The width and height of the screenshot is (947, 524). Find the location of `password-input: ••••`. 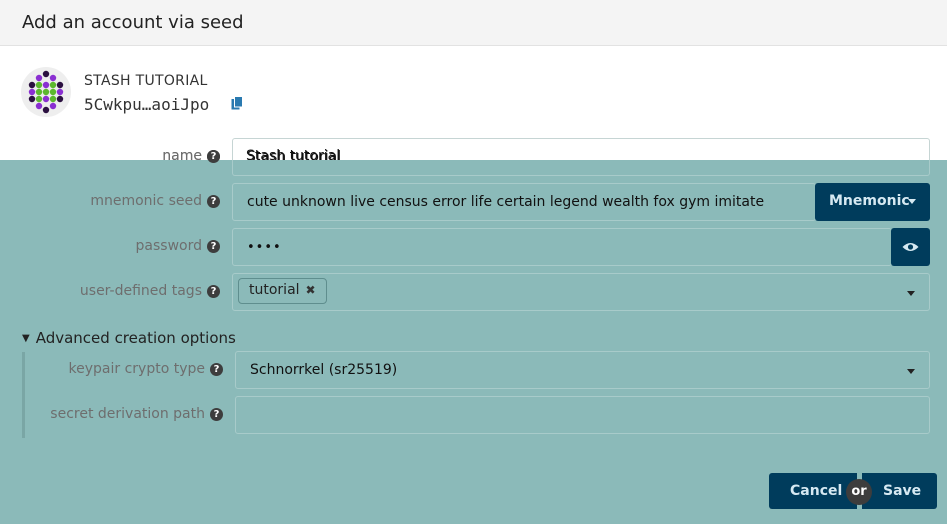

password-input: •••• is located at coordinates (562, 247).